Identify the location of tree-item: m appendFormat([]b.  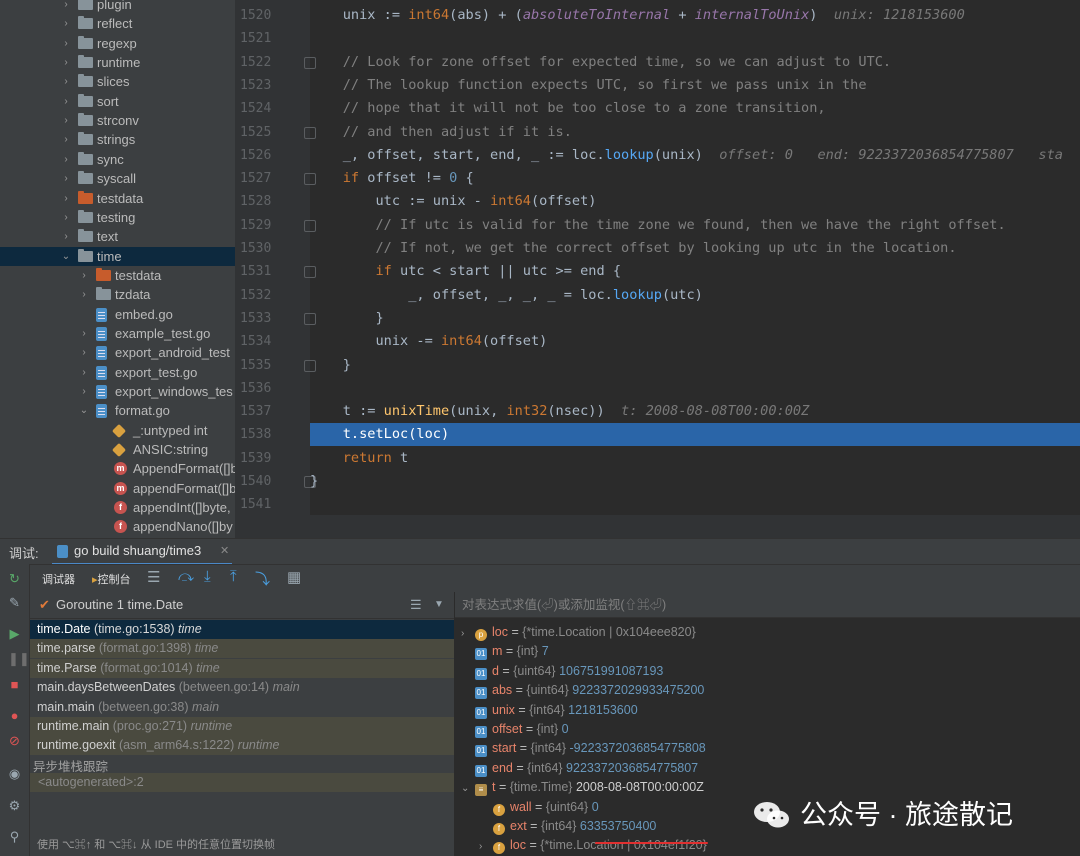
(117, 488).